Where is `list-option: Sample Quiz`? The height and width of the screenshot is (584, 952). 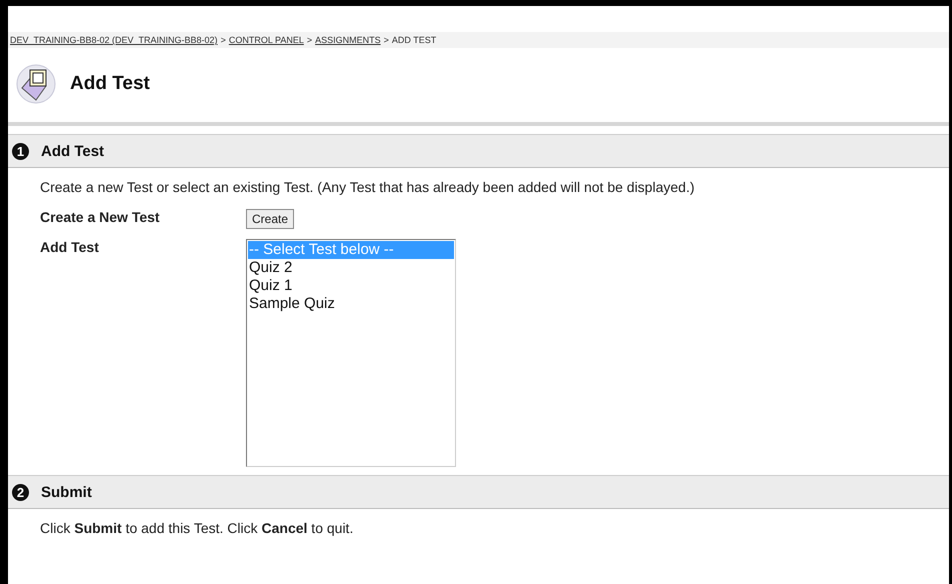 list-option: Sample Quiz is located at coordinates (351, 304).